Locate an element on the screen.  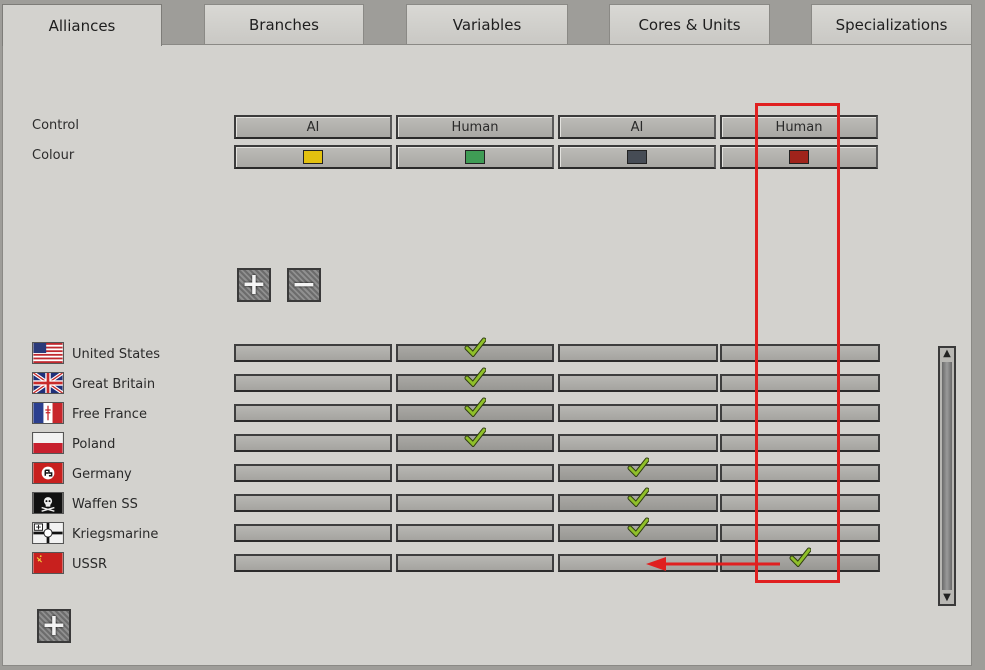
annotation-arrow-icon is located at coordinates (713, 564).